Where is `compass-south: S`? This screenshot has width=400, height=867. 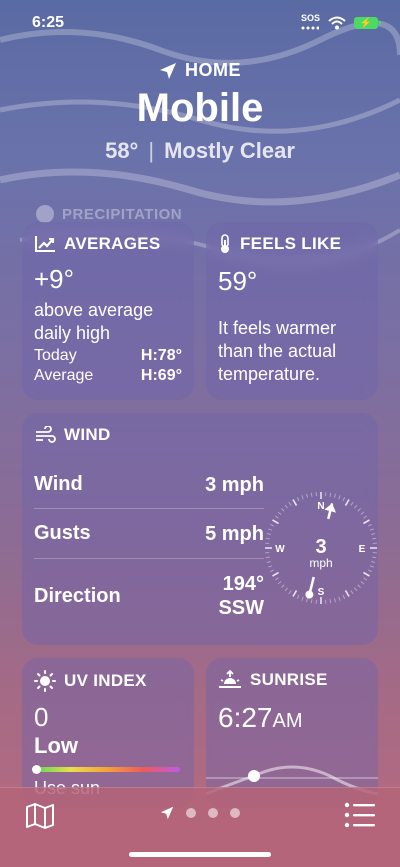
compass-south: S is located at coordinates (321, 592).